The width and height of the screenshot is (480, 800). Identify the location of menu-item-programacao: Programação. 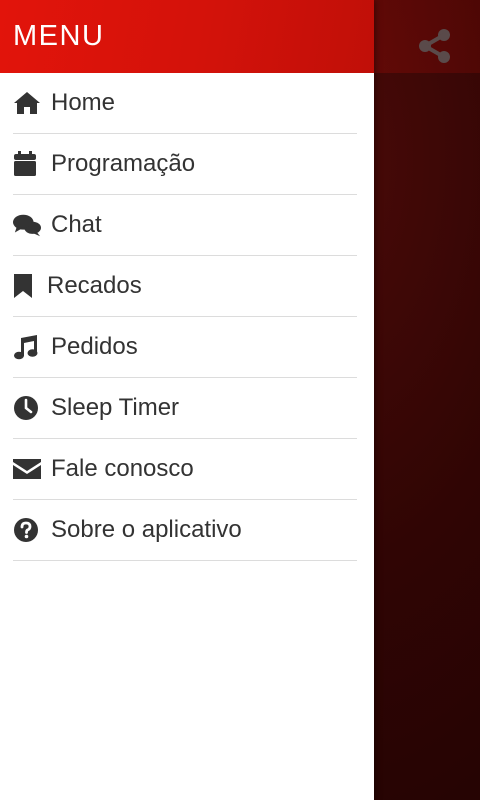
(185, 164).